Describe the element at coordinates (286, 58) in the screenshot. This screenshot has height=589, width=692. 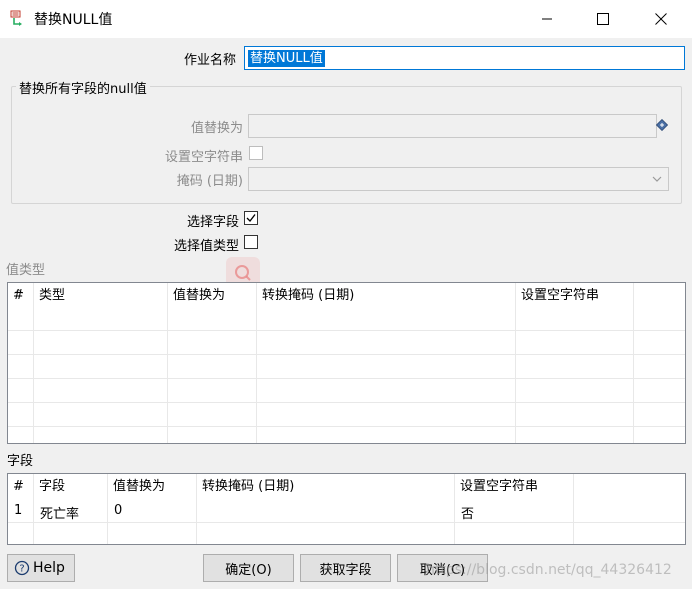
I see `job-name-value: 替换NULL值` at that location.